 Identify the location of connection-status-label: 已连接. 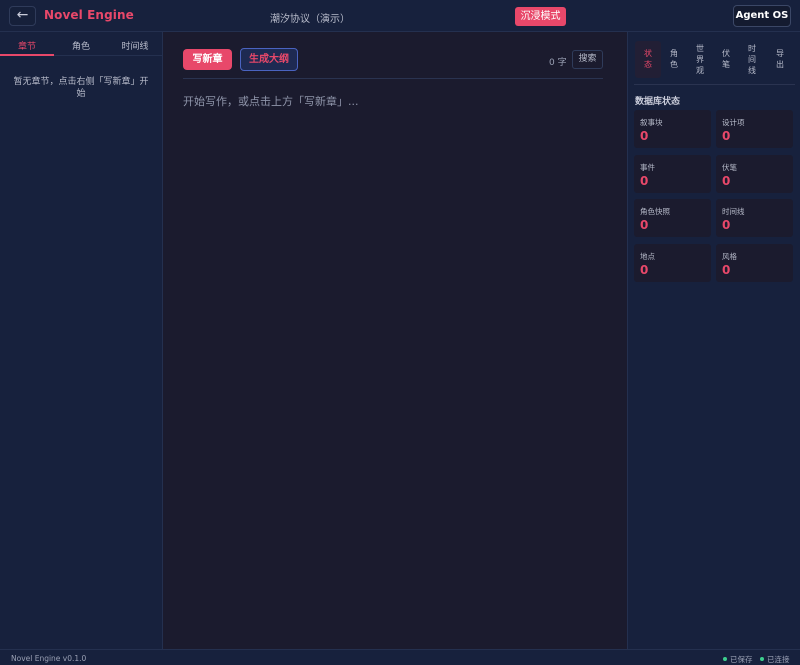
(778, 659).